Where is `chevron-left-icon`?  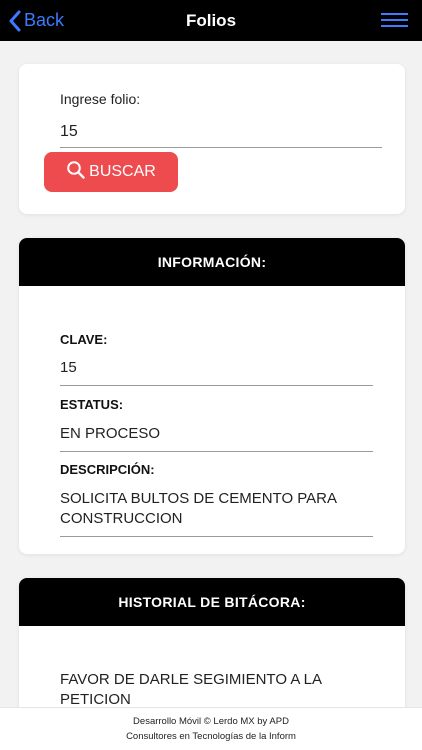 chevron-left-icon is located at coordinates (15, 21).